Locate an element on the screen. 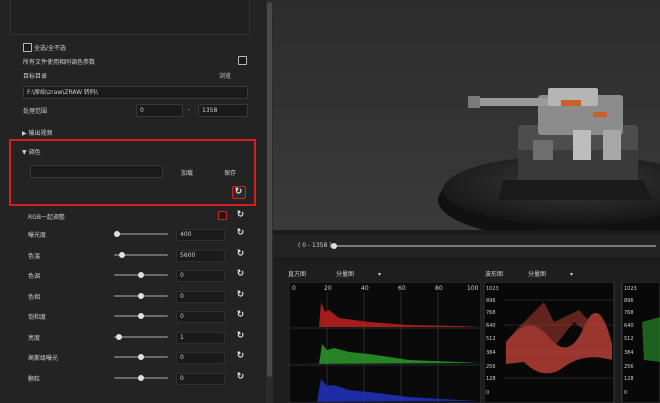 The image size is (660, 403). left-scrollbar is located at coordinates (269, 201).